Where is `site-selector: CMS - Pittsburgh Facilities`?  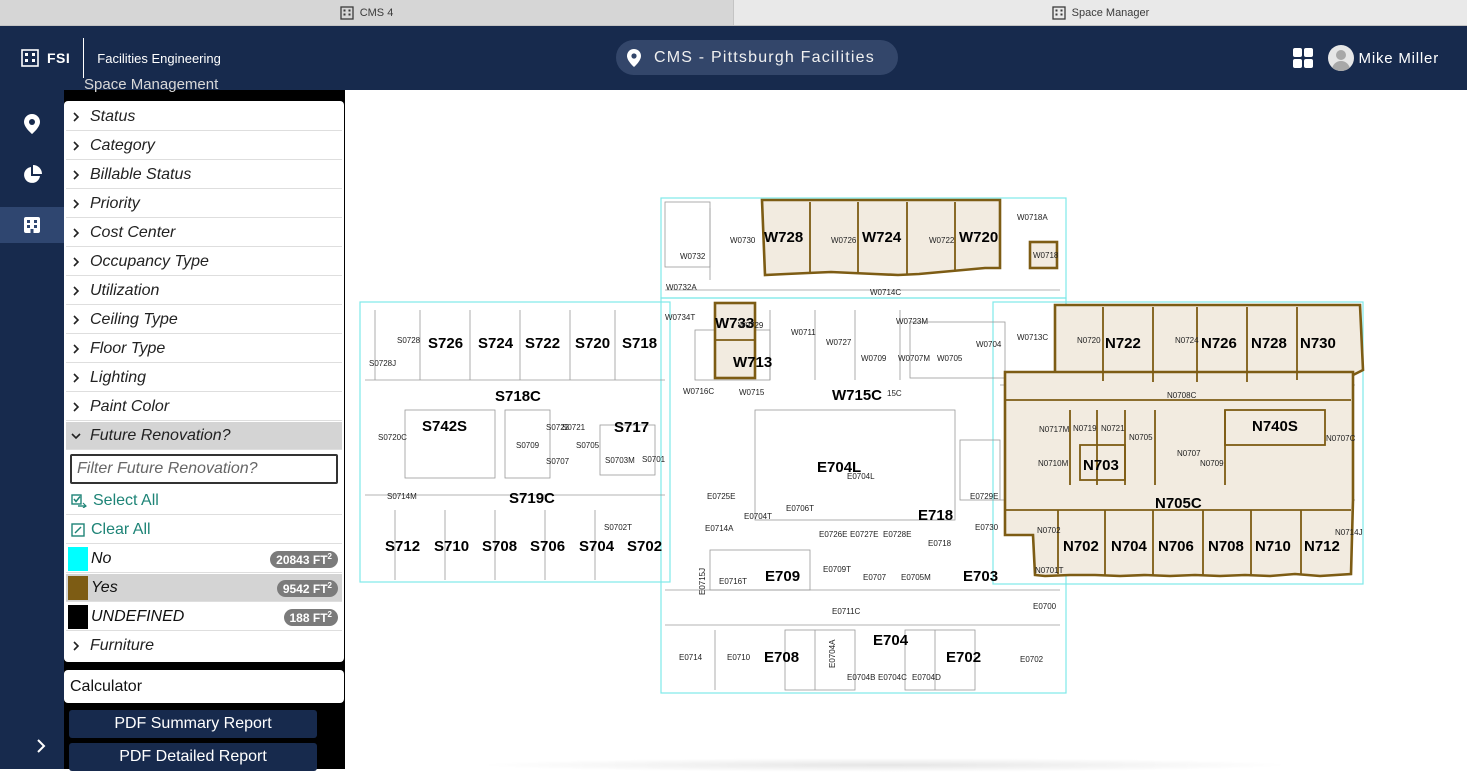
site-selector: CMS - Pittsburgh Facilities is located at coordinates (757, 57).